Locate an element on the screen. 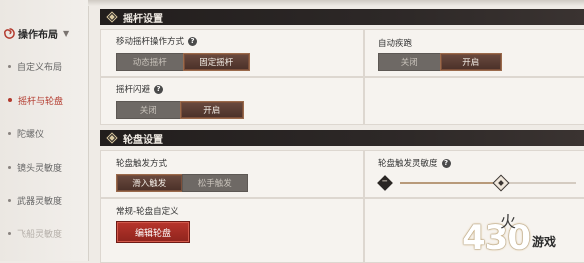 The height and width of the screenshot is (263, 584). sensitivity-slider is located at coordinates (480, 183).